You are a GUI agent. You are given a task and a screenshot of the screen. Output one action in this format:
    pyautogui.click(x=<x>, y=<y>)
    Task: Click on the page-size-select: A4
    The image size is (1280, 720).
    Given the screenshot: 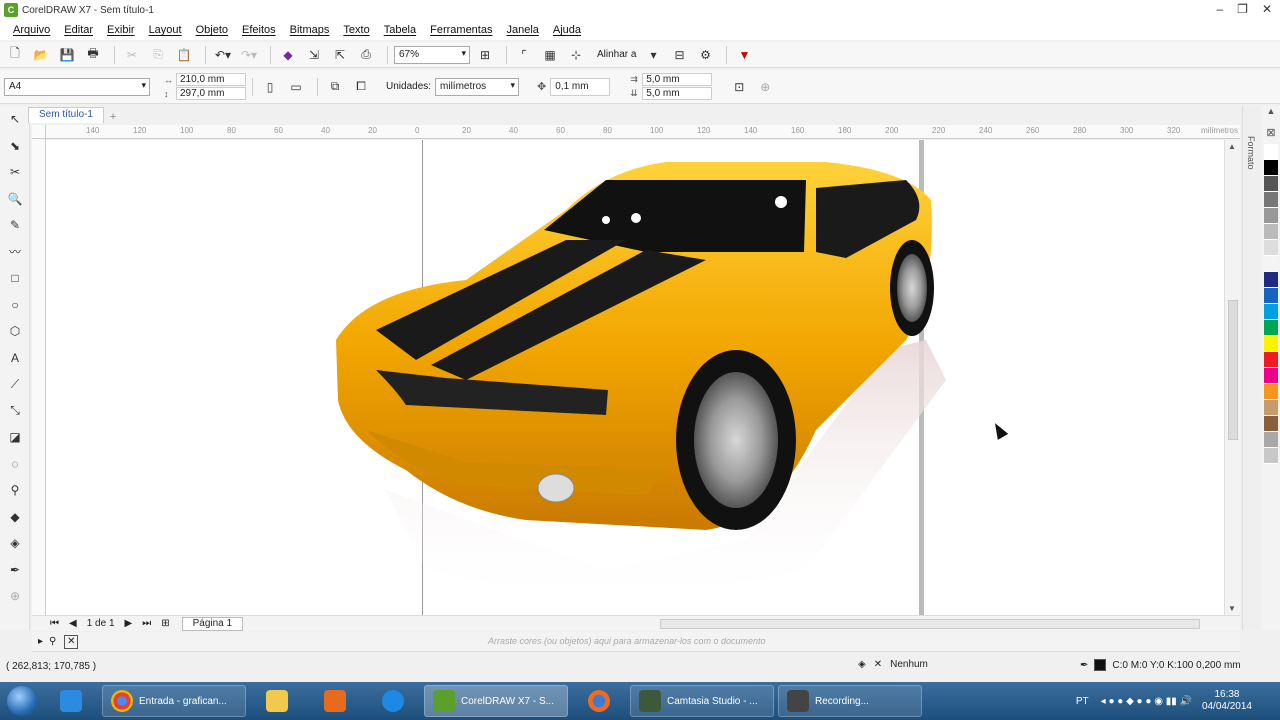 What is the action you would take?
    pyautogui.click(x=77, y=86)
    